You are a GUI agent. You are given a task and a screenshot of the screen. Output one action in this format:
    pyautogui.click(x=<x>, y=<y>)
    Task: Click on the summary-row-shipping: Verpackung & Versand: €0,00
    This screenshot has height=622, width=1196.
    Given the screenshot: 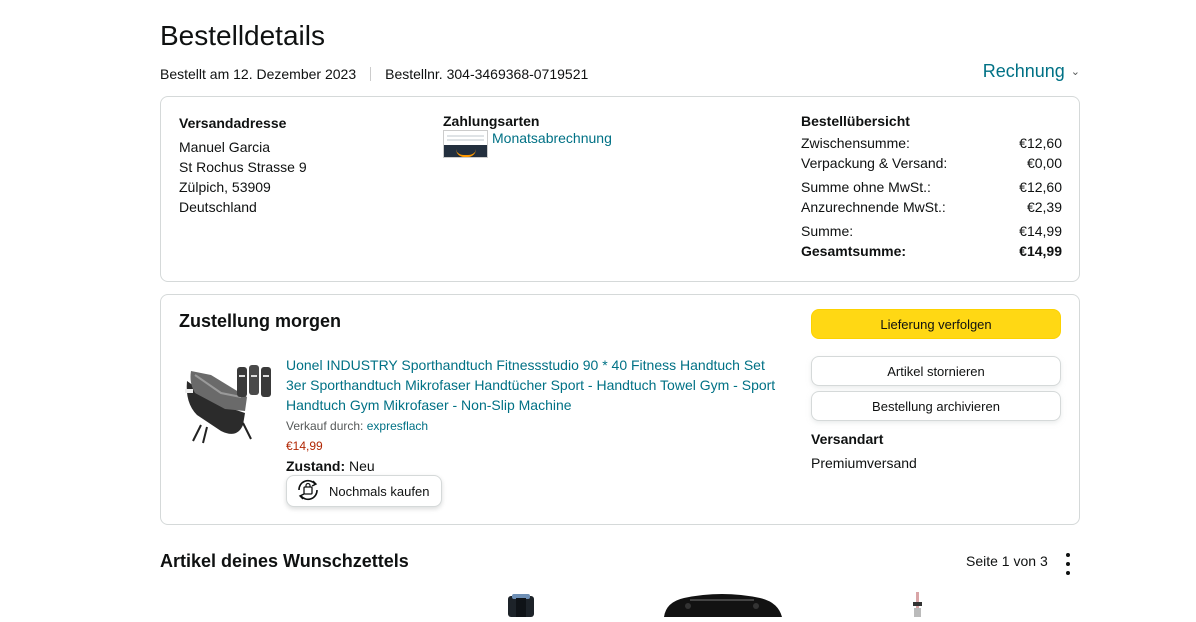 What is the action you would take?
    pyautogui.click(x=931, y=163)
    